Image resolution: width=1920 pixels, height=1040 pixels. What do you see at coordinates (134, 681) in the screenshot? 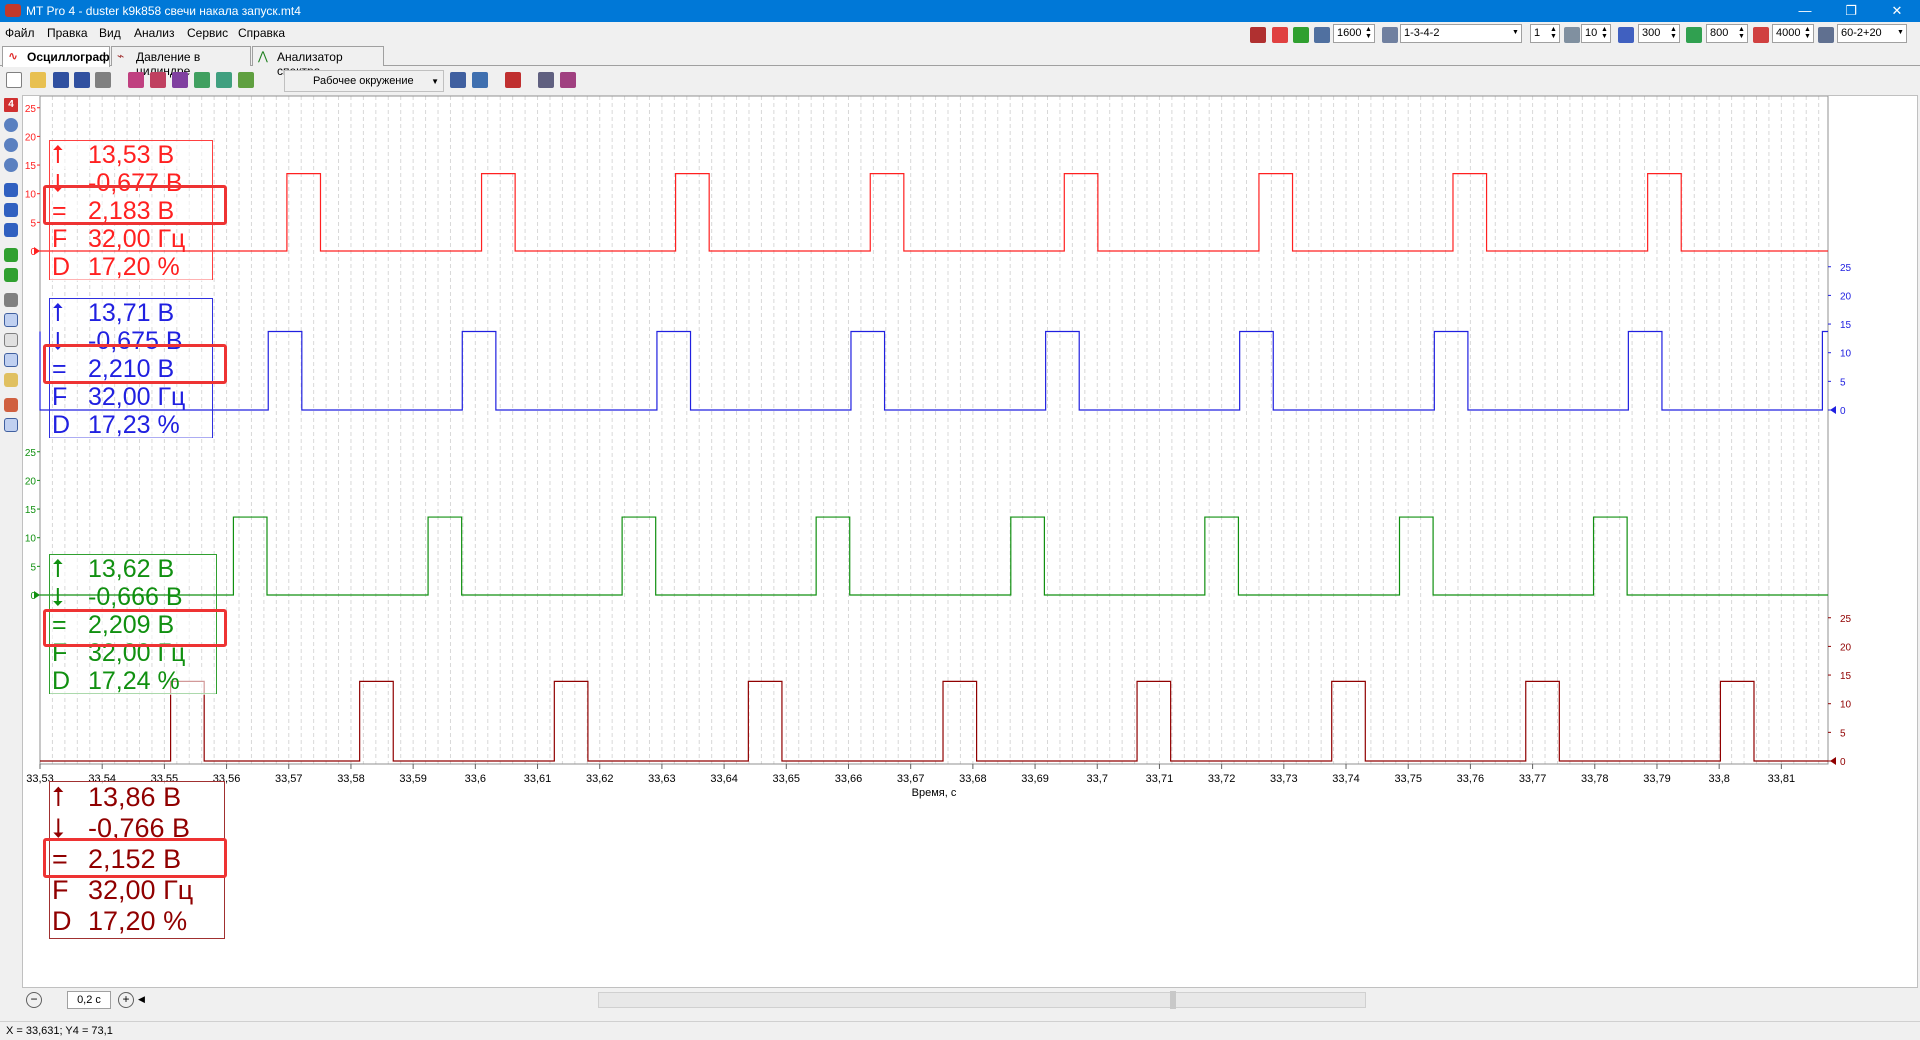
I see `ch3-duty-value: 17,24 %` at bounding box center [134, 681].